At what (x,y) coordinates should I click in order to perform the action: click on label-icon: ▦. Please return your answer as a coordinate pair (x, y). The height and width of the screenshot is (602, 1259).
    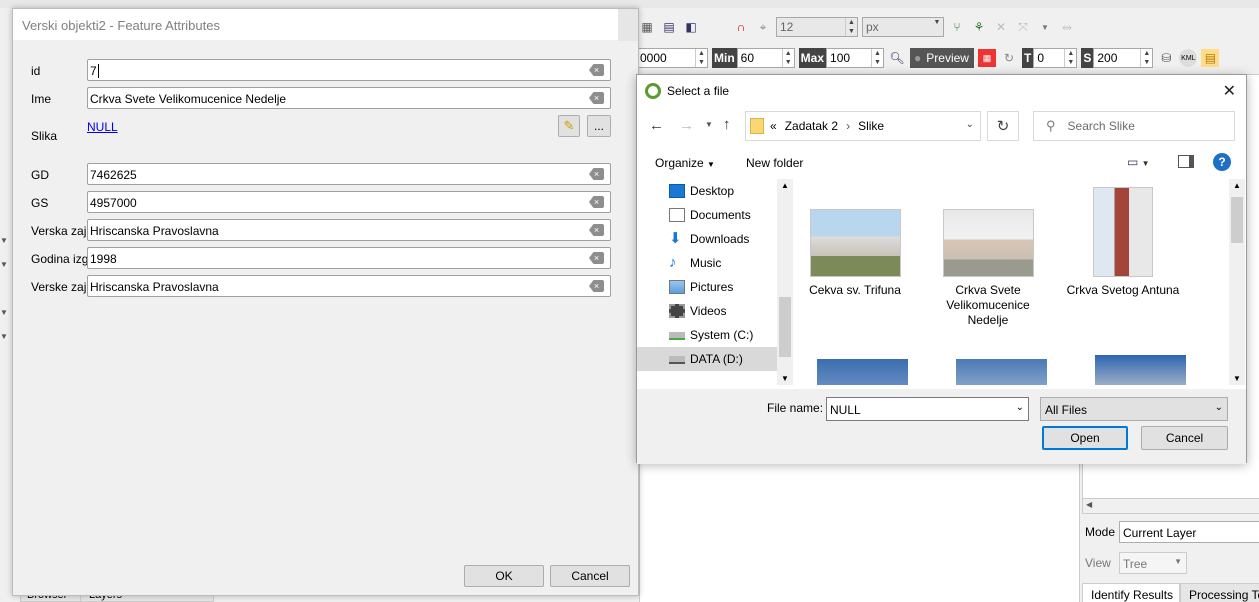
    Looking at the image, I should click on (647, 27).